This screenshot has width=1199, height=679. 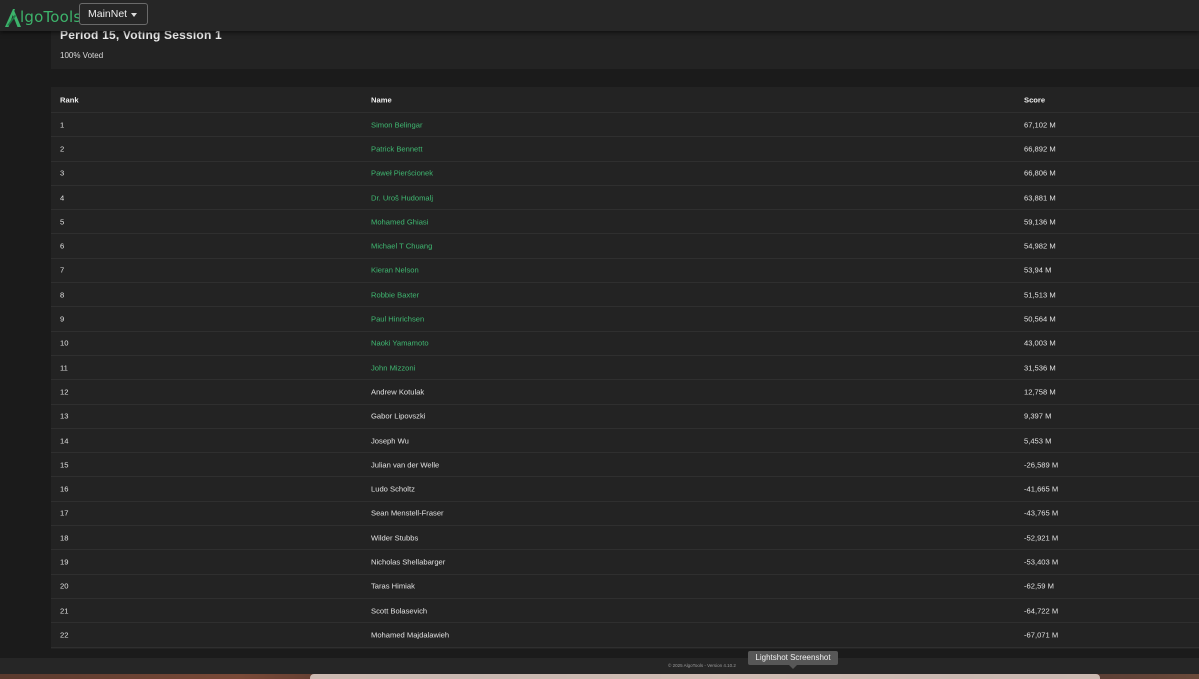 What do you see at coordinates (13, 18) in the screenshot?
I see `algo-a-logo-icon` at bounding box center [13, 18].